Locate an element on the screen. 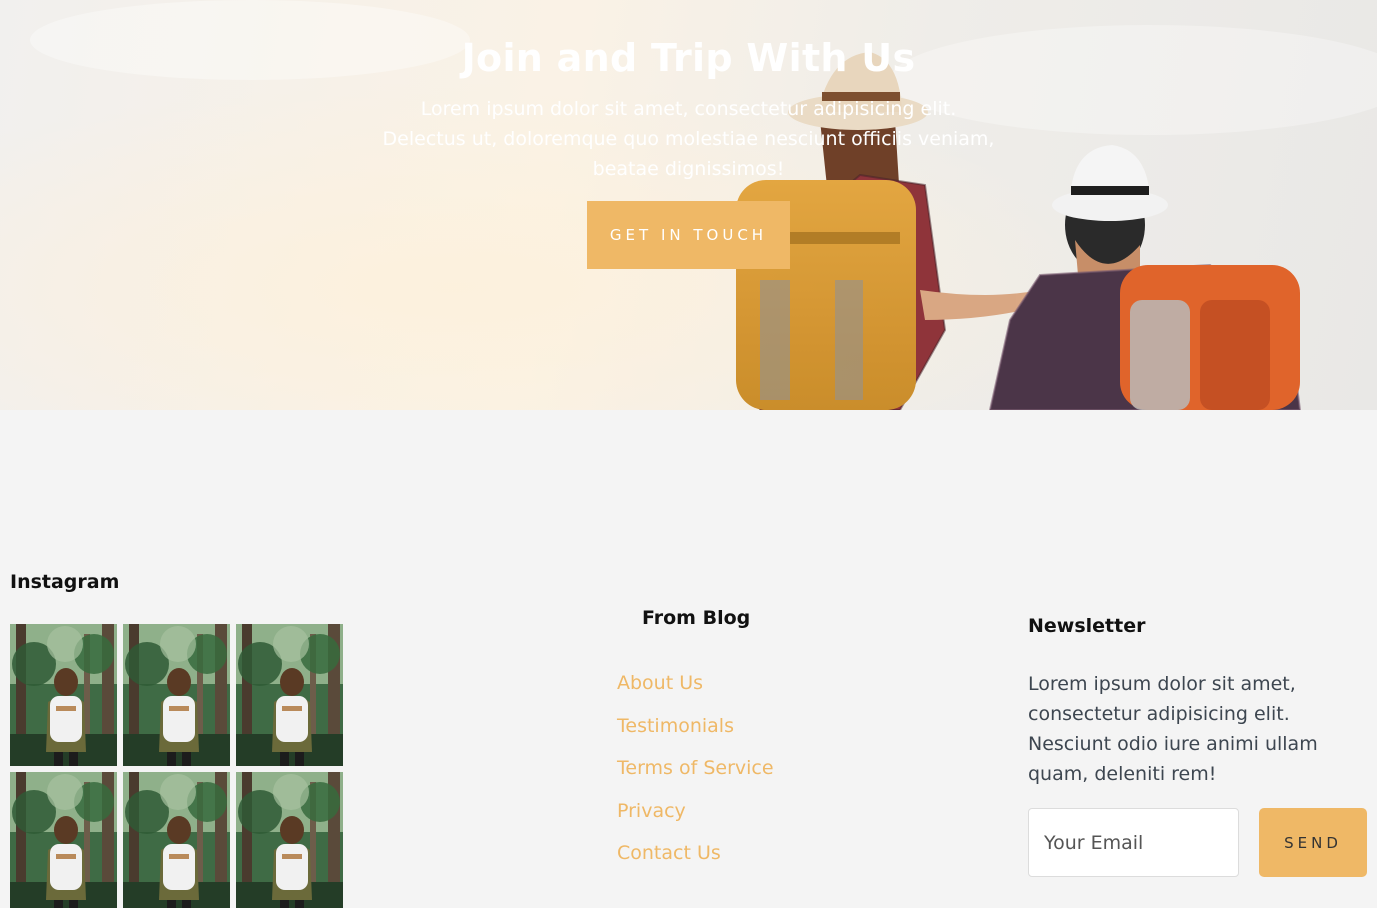  newsletter-title: Newsletter is located at coordinates (1087, 626).